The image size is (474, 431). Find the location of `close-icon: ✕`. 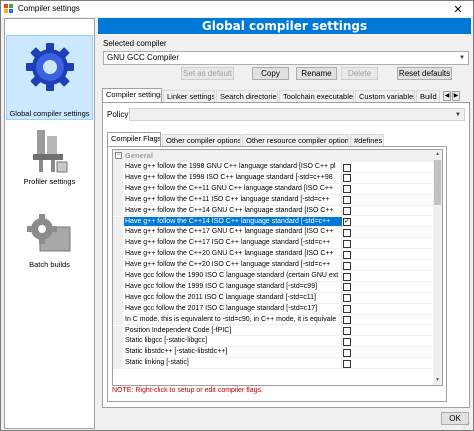

close-icon: ✕ is located at coordinates (458, 9).